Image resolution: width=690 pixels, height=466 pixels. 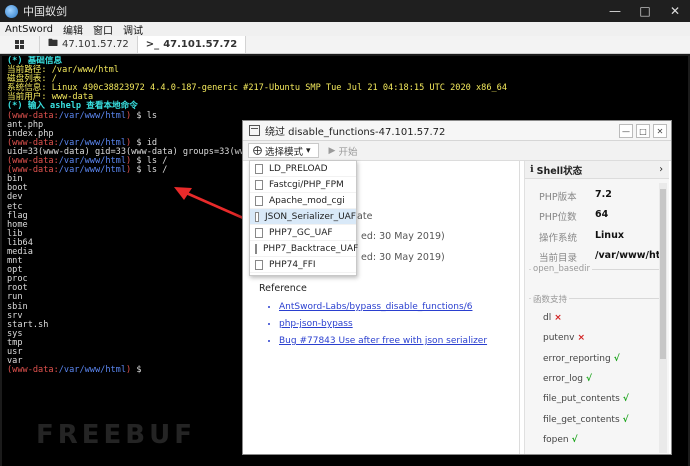 I want to click on play-icon: ▶, so click(x=332, y=150).